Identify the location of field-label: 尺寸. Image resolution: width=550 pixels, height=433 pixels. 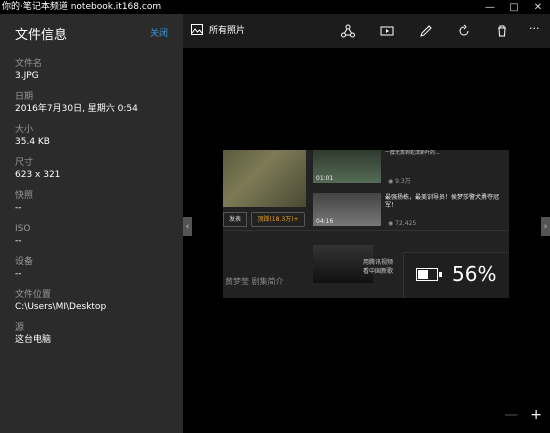
(24, 163).